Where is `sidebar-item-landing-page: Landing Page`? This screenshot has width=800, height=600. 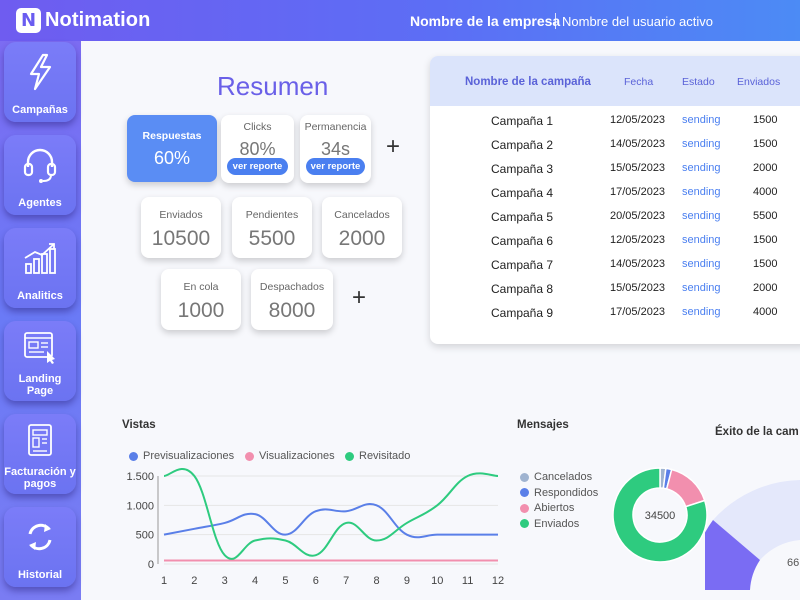 sidebar-item-landing-page: Landing Page is located at coordinates (40, 361).